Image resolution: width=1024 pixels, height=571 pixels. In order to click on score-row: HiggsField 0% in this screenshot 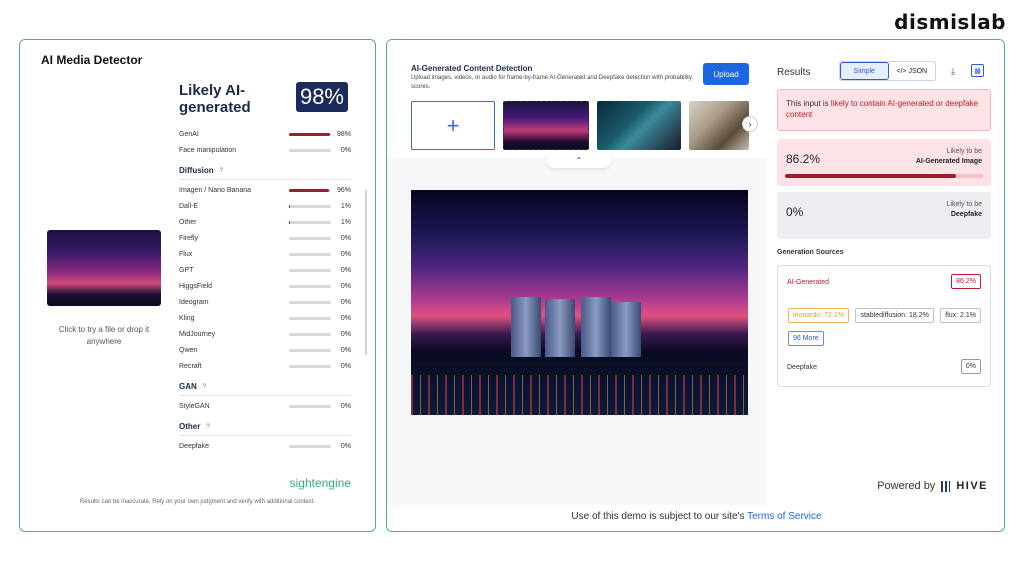, I will do `click(265, 286)`.